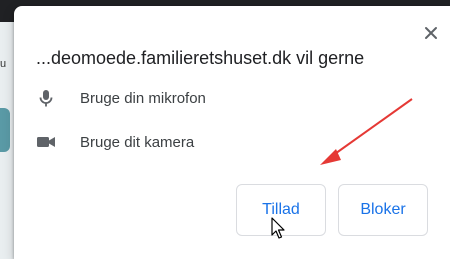  Describe the element at coordinates (137, 142) in the screenshot. I see `permission-label: Bruge dit kamera` at that location.